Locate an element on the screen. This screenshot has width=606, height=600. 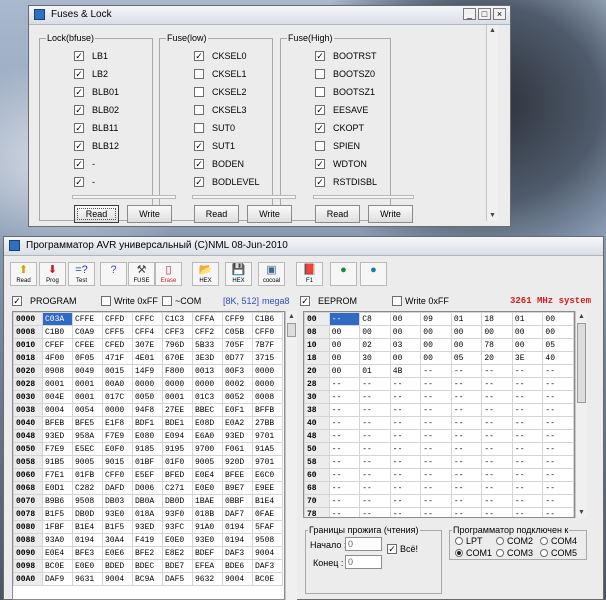
maximize-icon: □ is located at coordinates (484, 14).